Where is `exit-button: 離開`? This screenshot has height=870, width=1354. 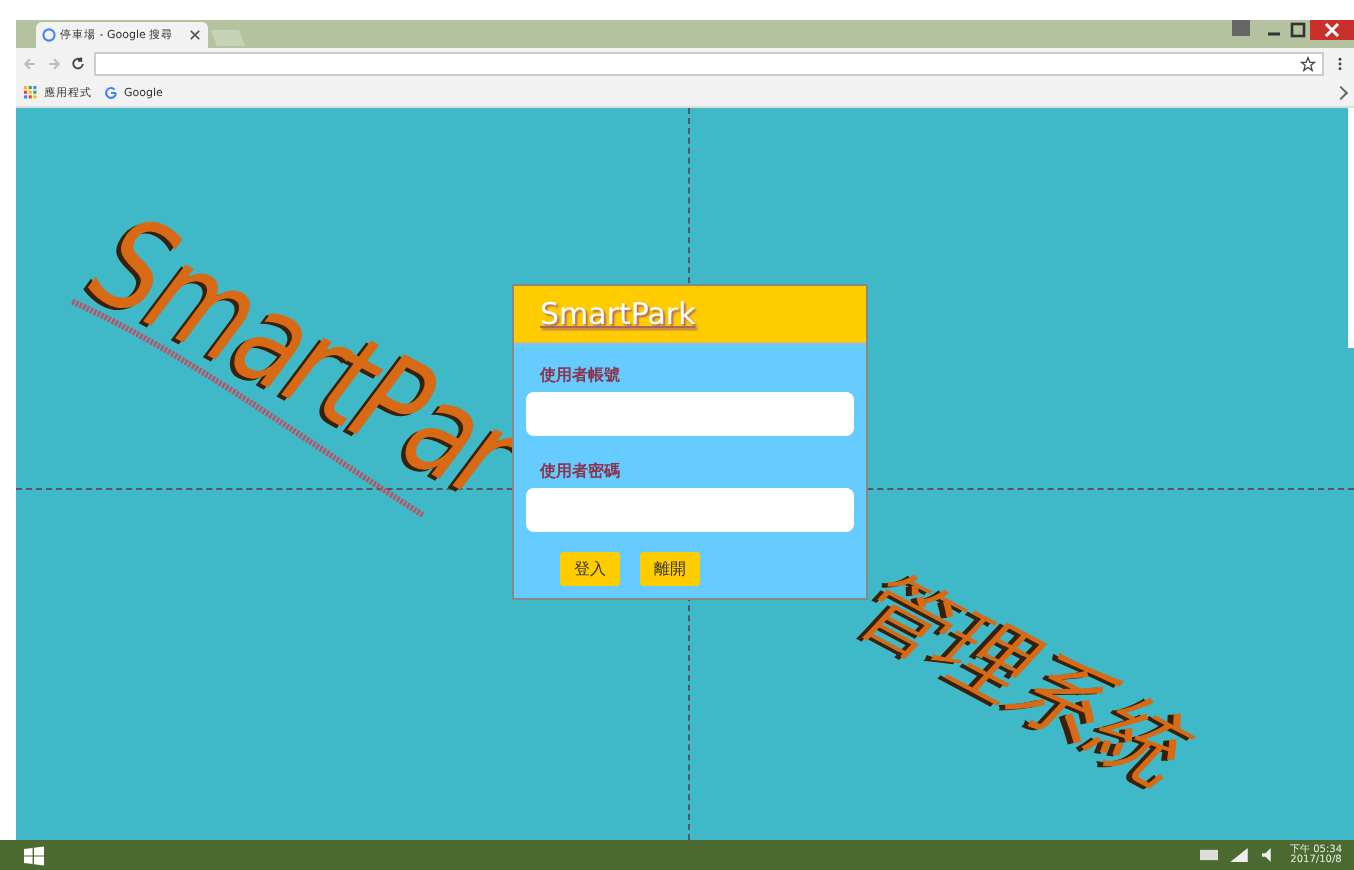
exit-button: 離開 is located at coordinates (670, 569).